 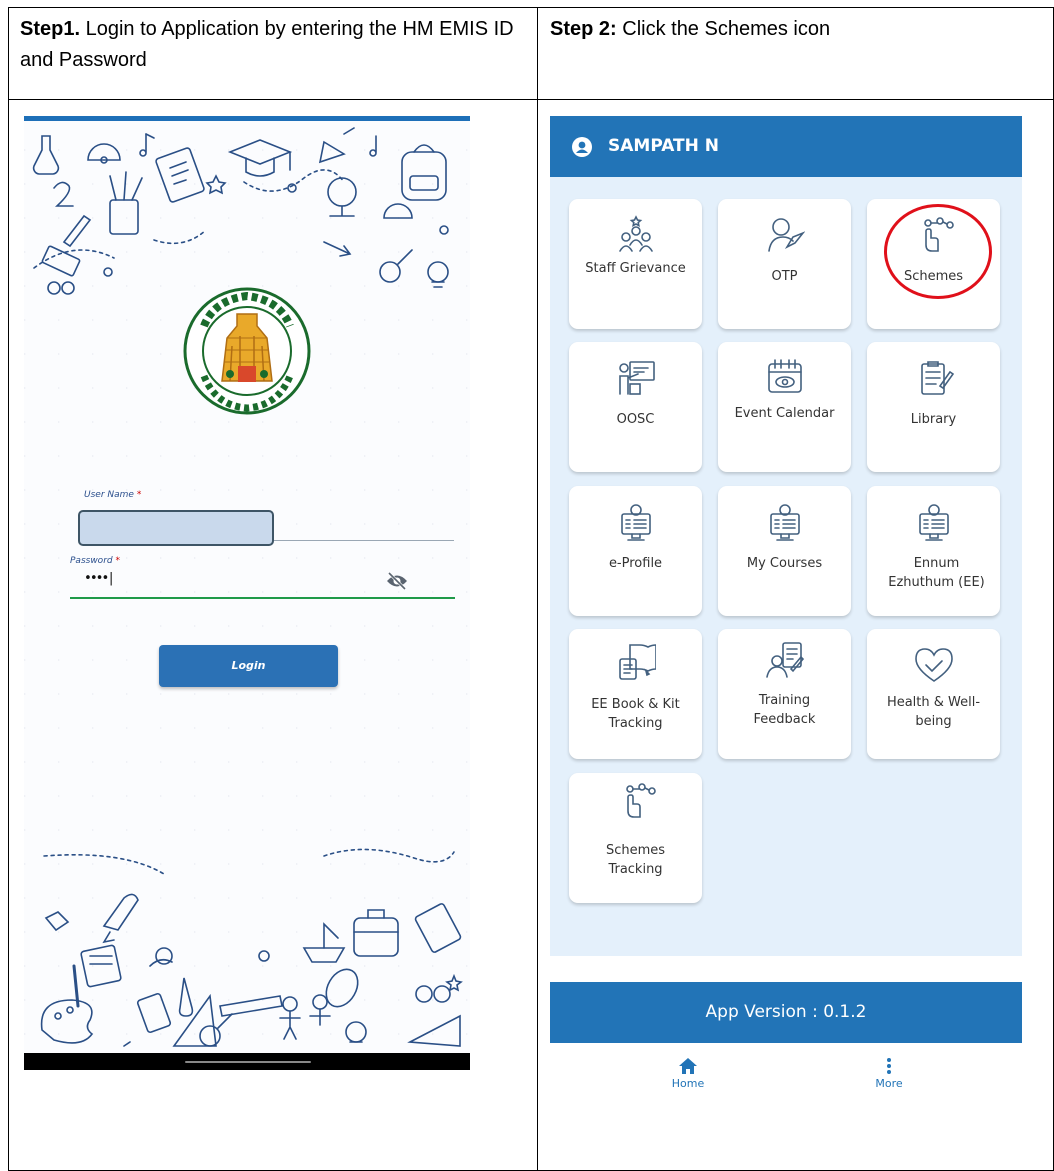 I want to click on tile-label: Training Feedback, so click(x=784, y=710).